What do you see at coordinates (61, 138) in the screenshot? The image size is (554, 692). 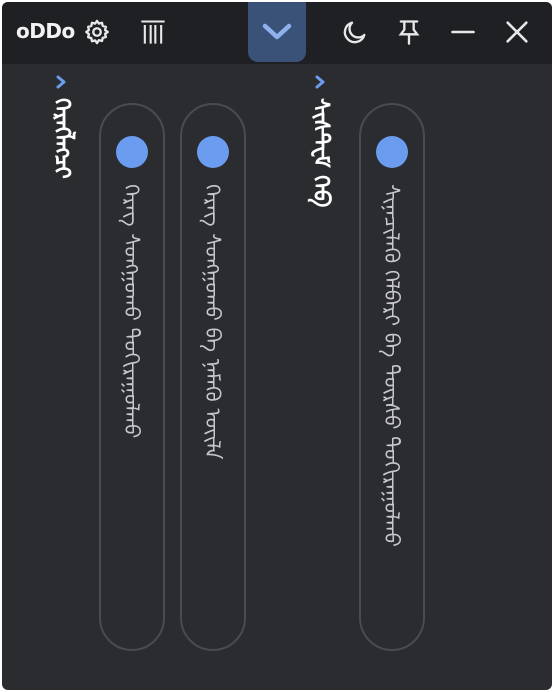 I see `group-title: ᠬᠡᠷᠡᠭᠯᠡᠭᠴᠢ` at bounding box center [61, 138].